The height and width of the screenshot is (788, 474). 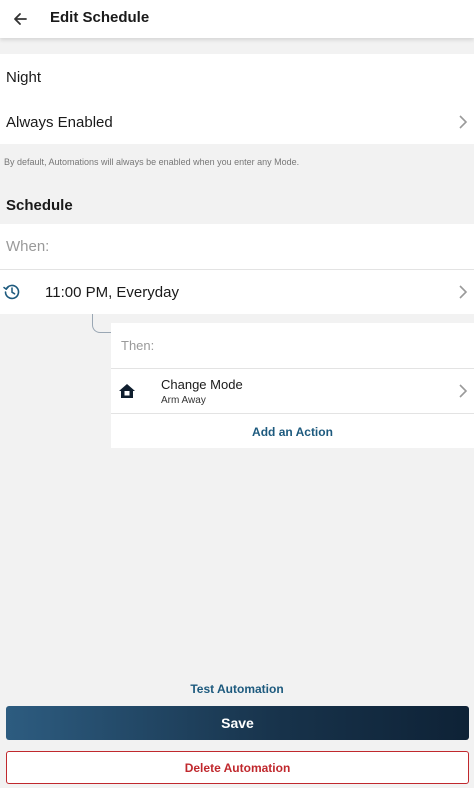 What do you see at coordinates (237, 689) in the screenshot?
I see `test-automation-button: Test Automation` at bounding box center [237, 689].